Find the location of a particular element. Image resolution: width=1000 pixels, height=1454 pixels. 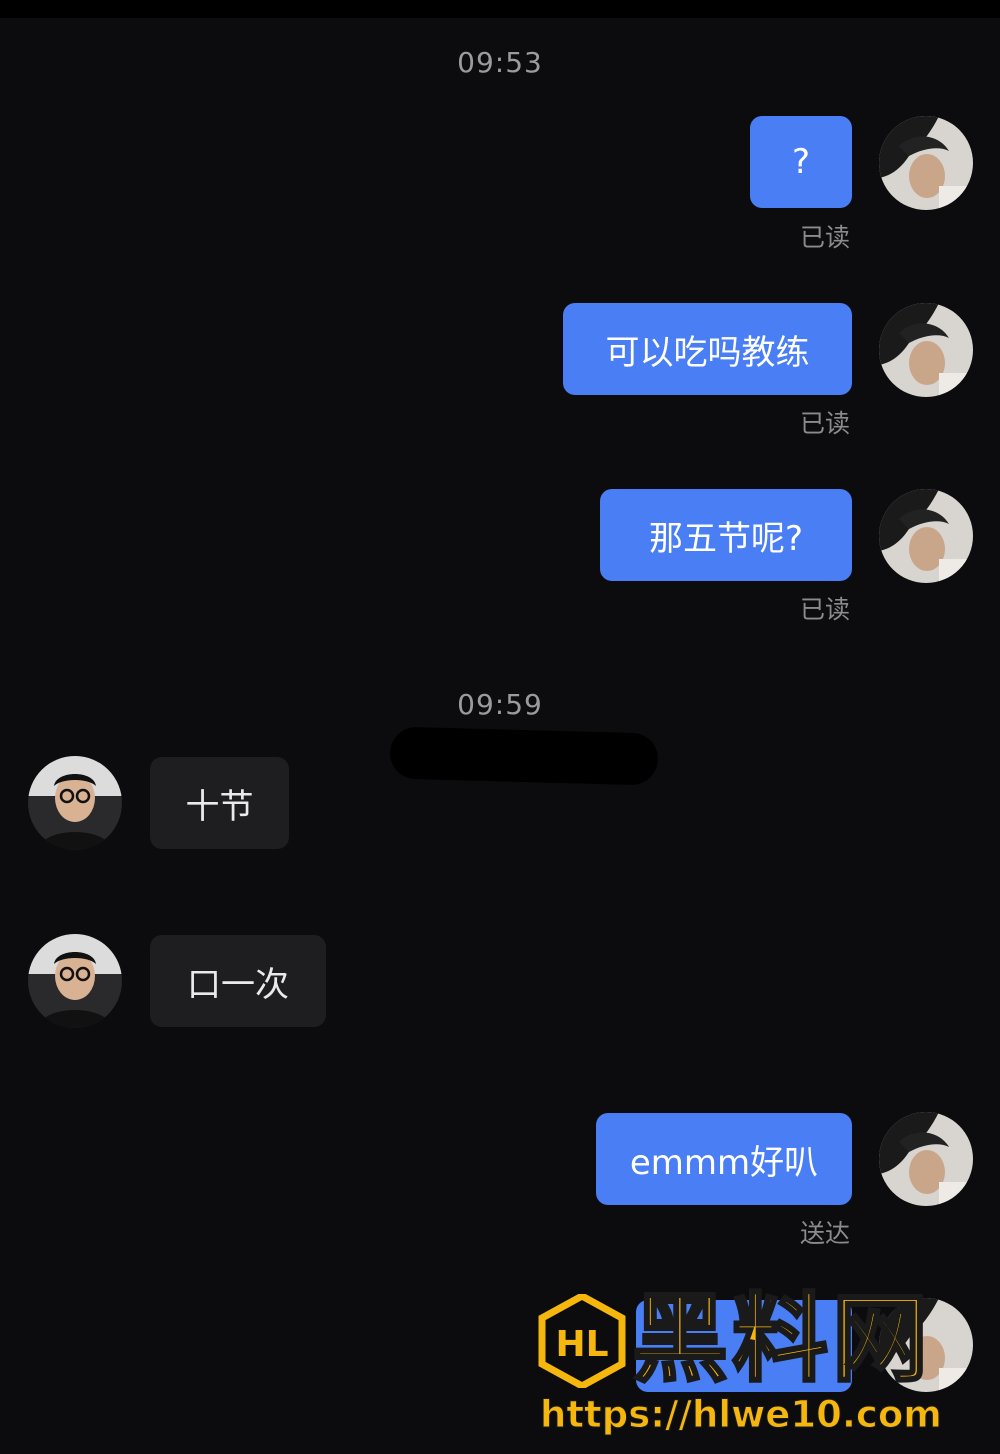

delivered-status: 送达 is located at coordinates (824, 1233).